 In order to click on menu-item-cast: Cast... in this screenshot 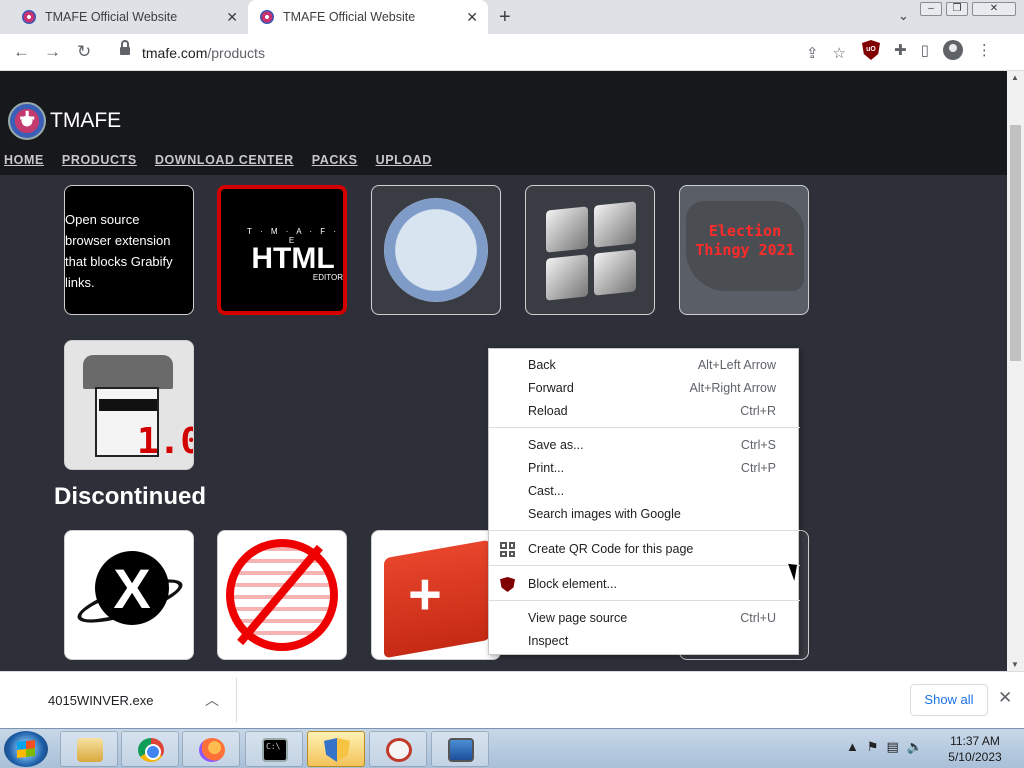, I will do `click(644, 491)`.